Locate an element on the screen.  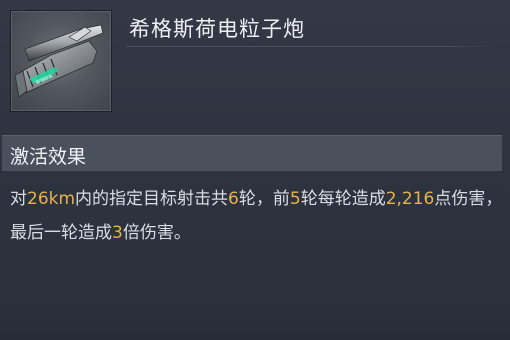
particle-cannon-module-icon is located at coordinates (61, 61).